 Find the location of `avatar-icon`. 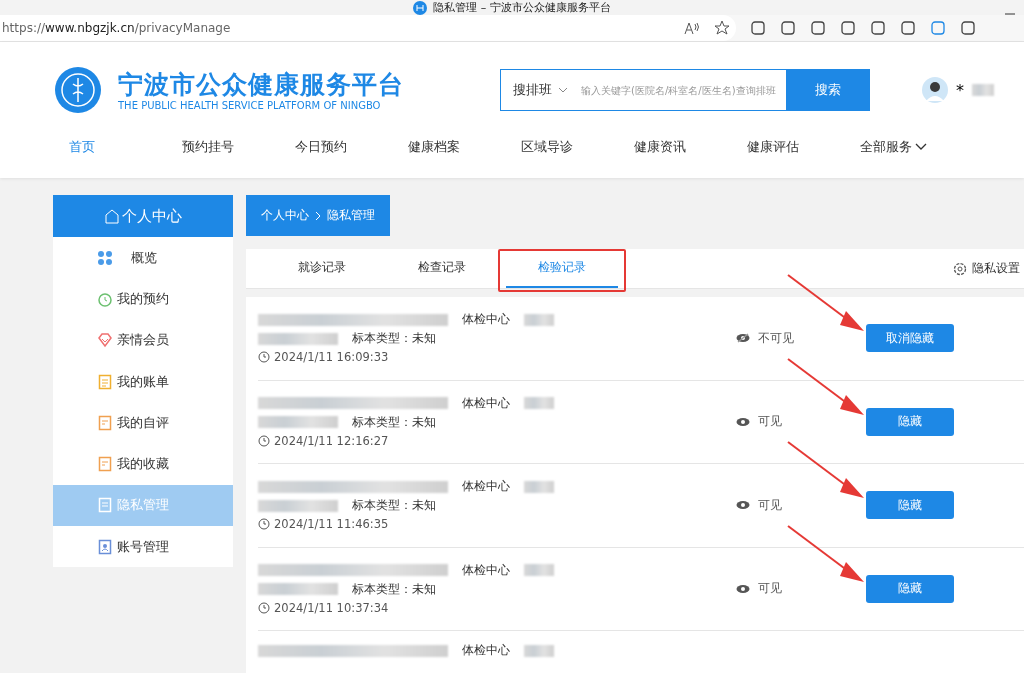

avatar-icon is located at coordinates (935, 90).